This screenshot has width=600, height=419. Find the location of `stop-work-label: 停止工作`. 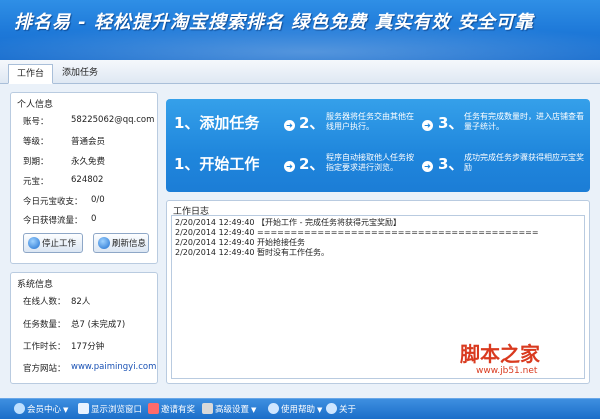

stop-work-label: 停止工作 is located at coordinates (59, 244).